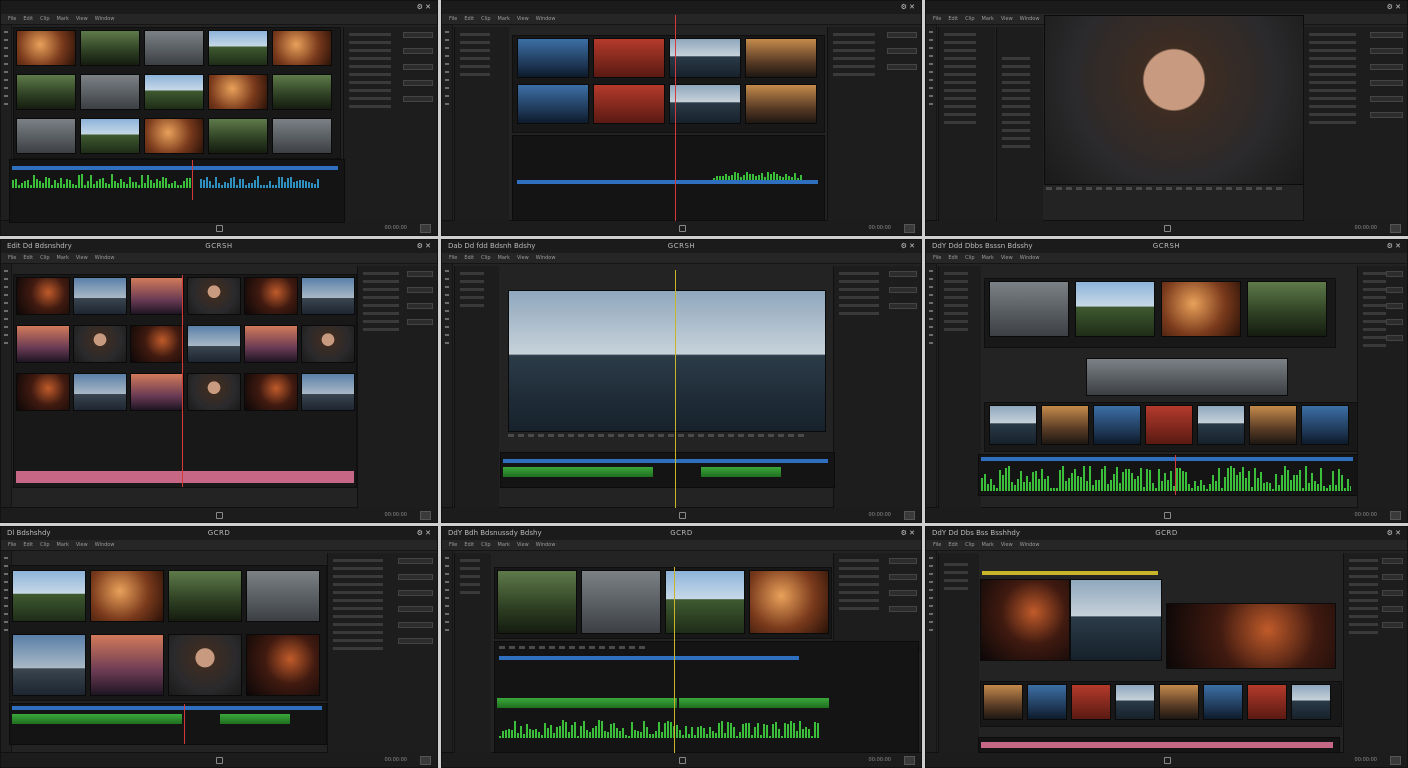  What do you see at coordinates (675, 389) in the screenshot?
I see `playhead` at bounding box center [675, 389].